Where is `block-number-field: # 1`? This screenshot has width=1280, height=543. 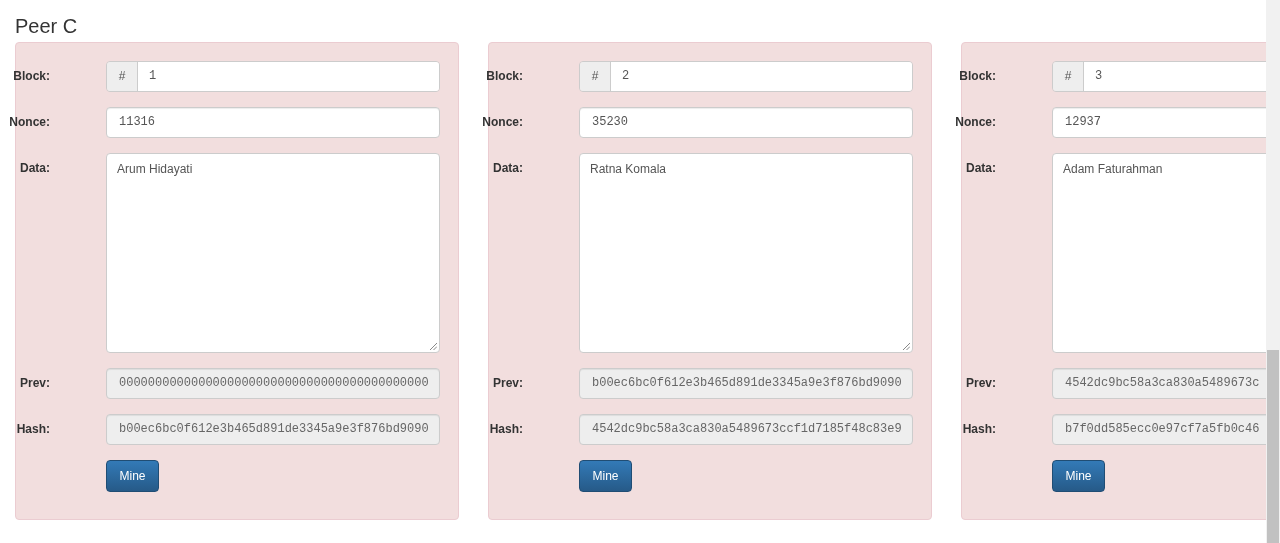
block-number-field: # 1 is located at coordinates (273, 76).